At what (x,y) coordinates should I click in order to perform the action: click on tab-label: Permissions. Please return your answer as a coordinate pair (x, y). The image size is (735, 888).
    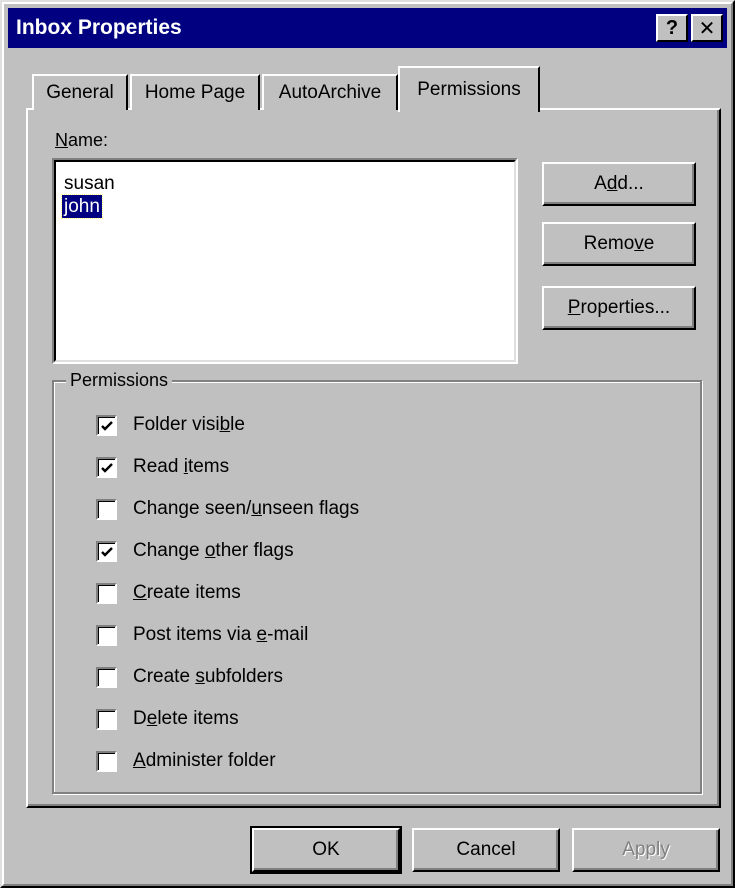
    Looking at the image, I should click on (469, 89).